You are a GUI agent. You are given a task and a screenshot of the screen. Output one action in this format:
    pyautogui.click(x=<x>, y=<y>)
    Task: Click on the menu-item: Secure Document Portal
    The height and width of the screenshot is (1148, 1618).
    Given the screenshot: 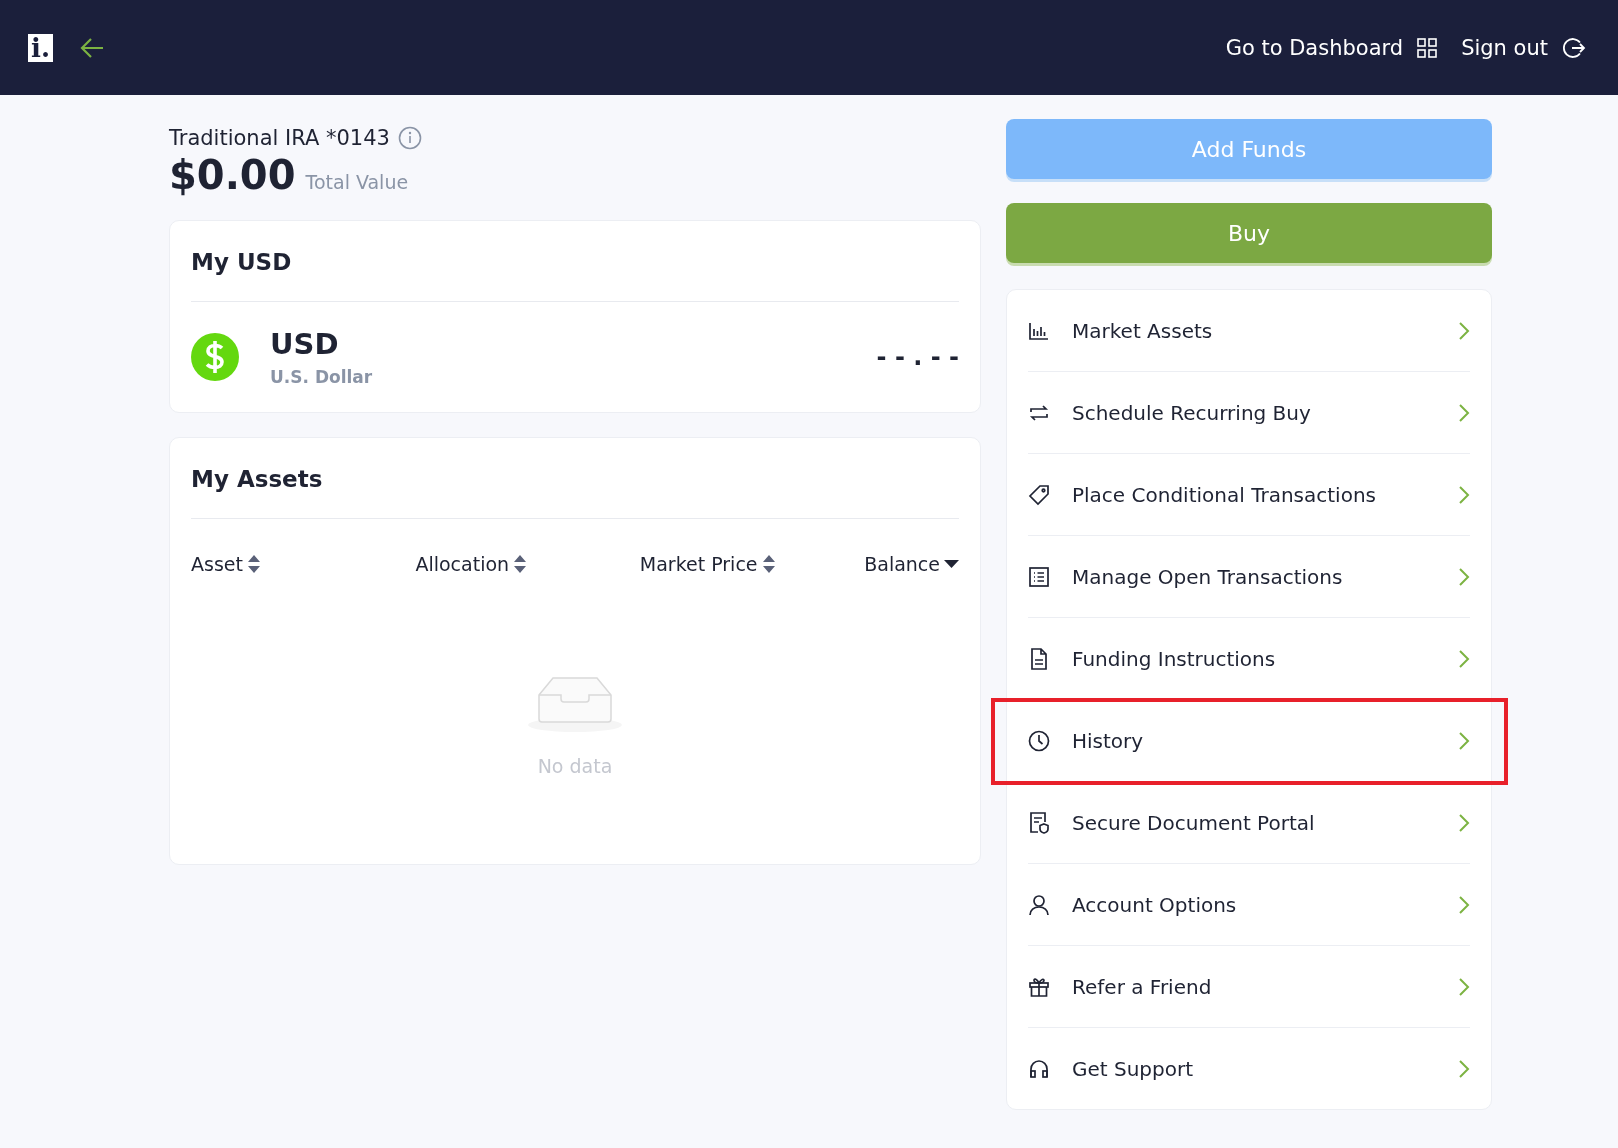 What is the action you would take?
    pyautogui.click(x=1249, y=822)
    